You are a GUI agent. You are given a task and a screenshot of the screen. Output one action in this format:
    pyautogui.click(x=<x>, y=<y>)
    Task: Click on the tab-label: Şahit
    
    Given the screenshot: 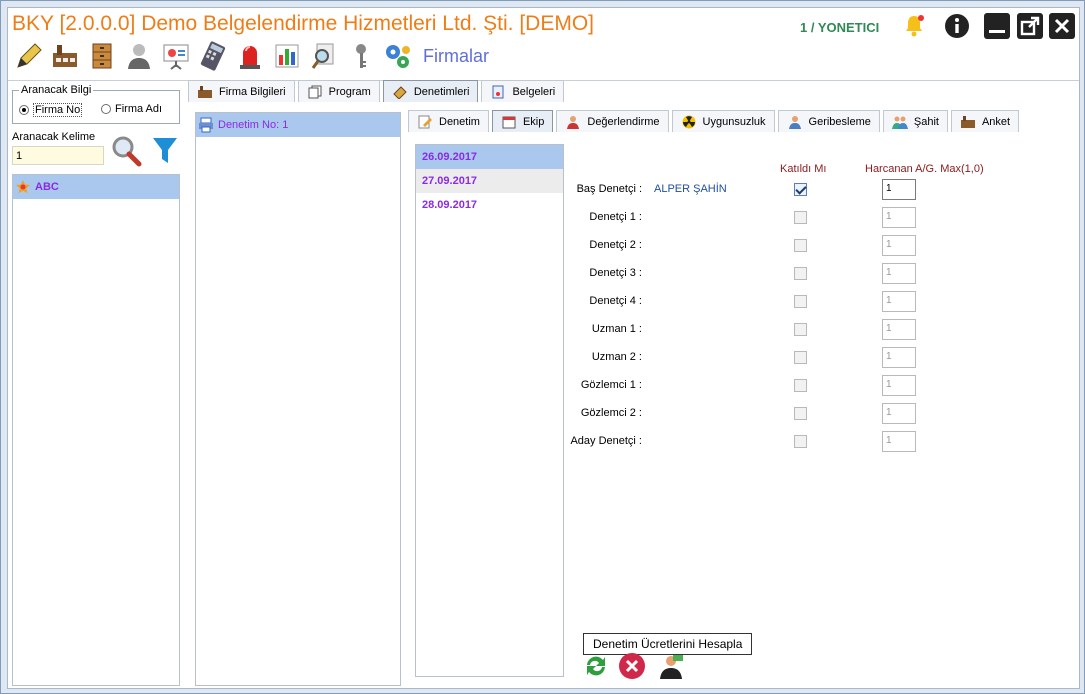 What is the action you would take?
    pyautogui.click(x=926, y=121)
    